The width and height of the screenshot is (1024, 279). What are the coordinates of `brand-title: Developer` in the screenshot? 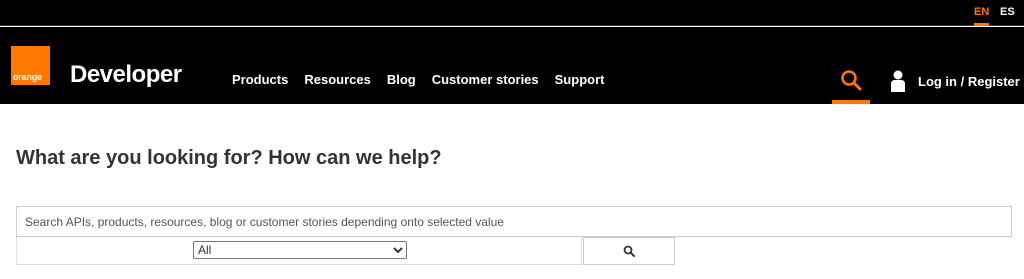 It's located at (126, 75).